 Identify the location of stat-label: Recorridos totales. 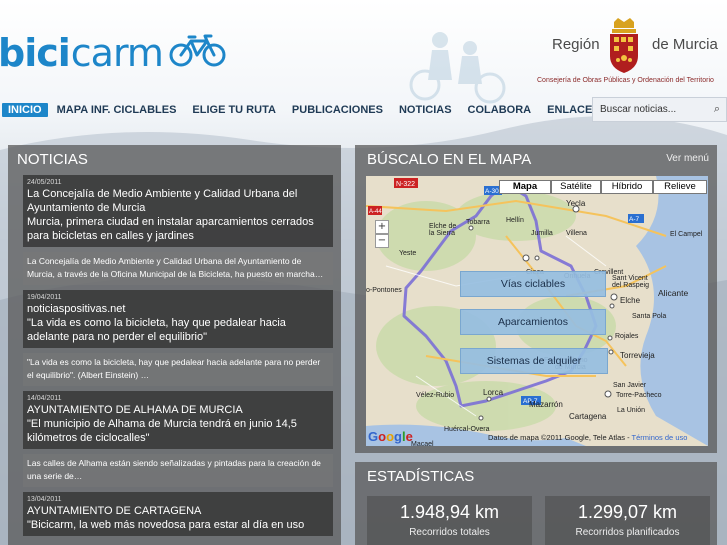
(449, 532).